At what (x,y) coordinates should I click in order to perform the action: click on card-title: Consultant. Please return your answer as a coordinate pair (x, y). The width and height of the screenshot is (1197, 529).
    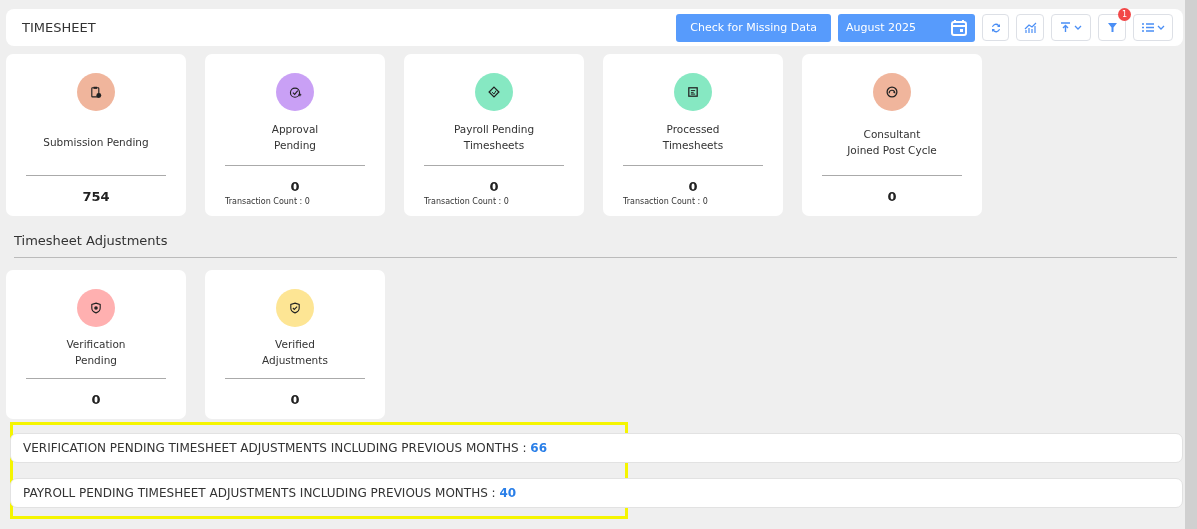
    Looking at the image, I should click on (892, 134).